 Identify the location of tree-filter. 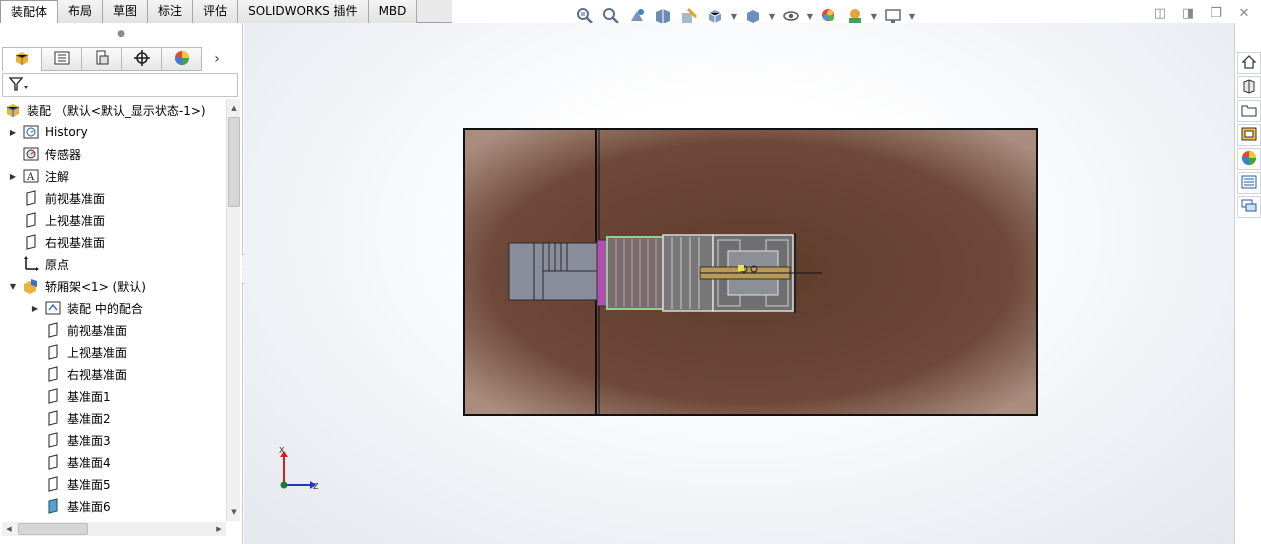
(120, 85).